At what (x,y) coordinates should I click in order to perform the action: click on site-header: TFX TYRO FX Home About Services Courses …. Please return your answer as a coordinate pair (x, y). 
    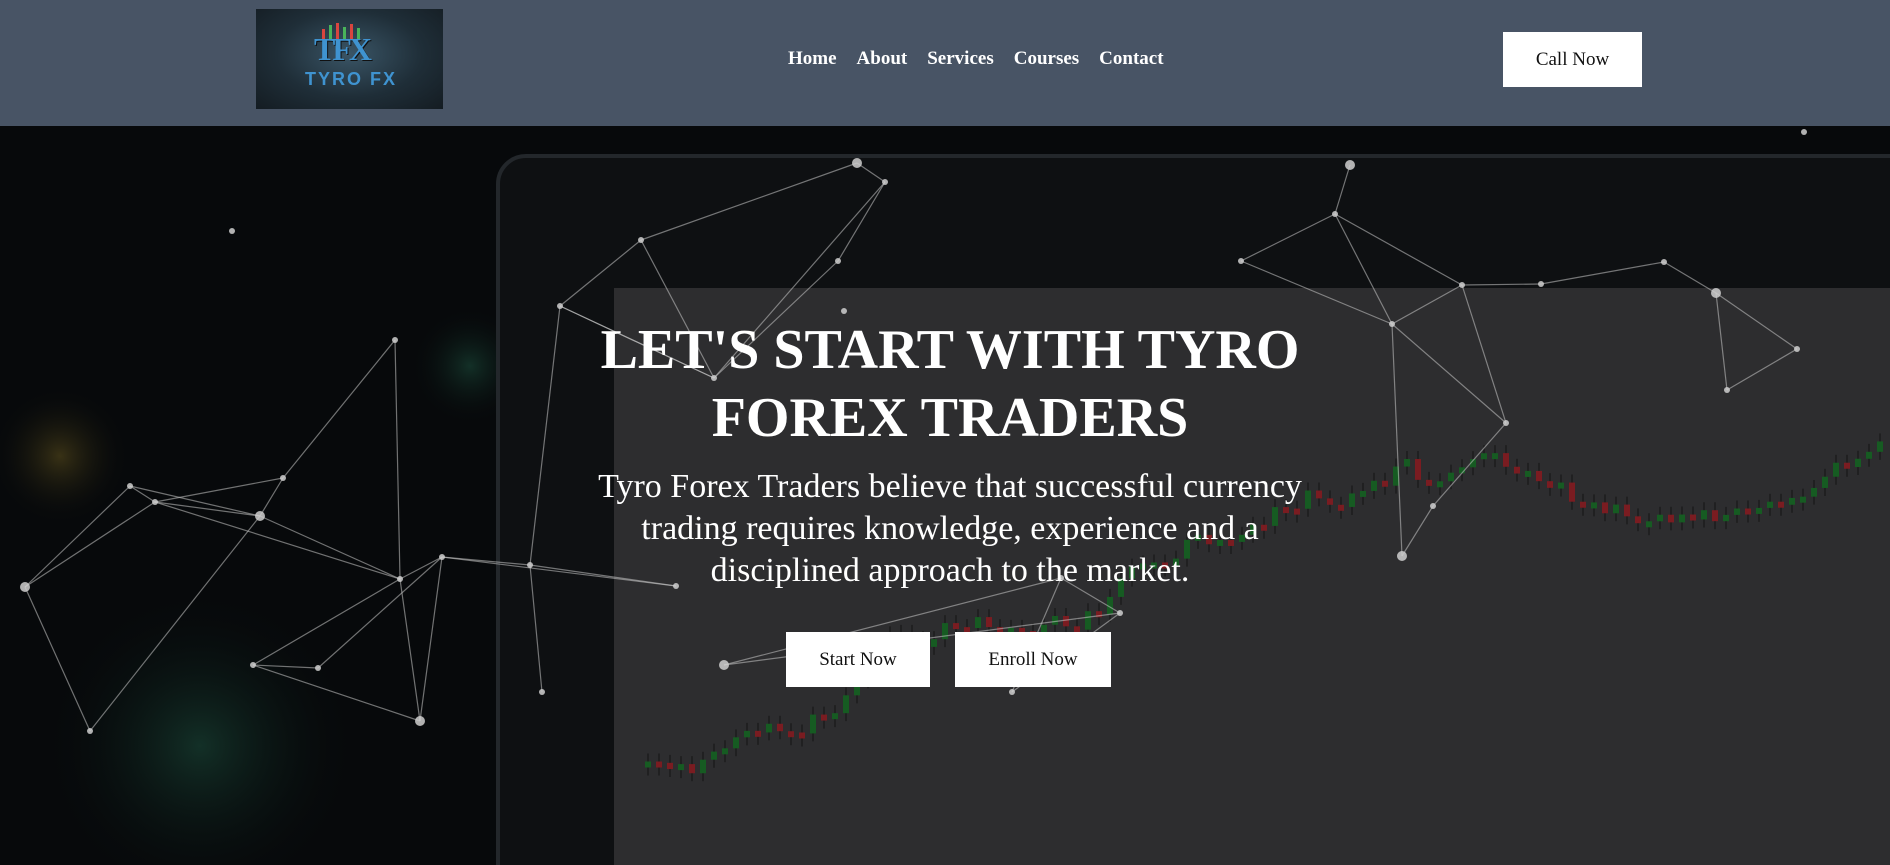
    Looking at the image, I should click on (945, 63).